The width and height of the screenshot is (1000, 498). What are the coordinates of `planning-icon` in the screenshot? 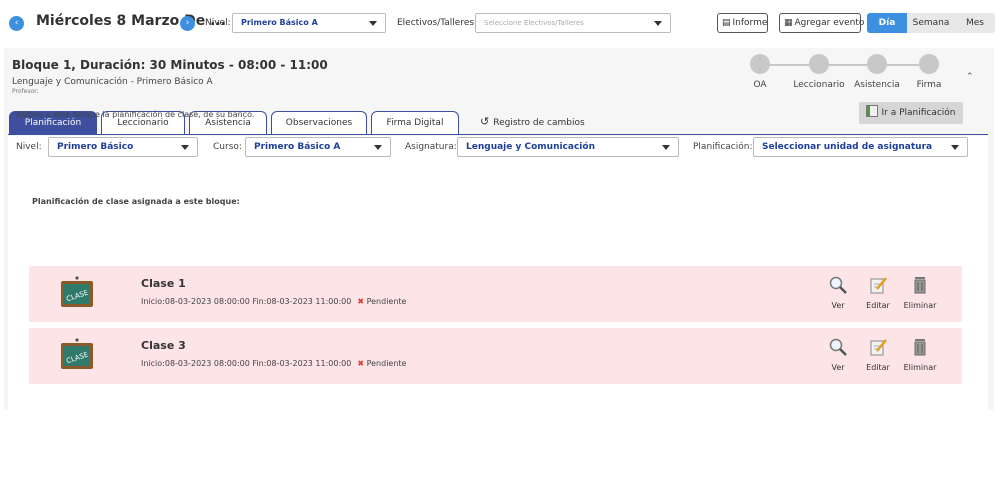 It's located at (872, 111).